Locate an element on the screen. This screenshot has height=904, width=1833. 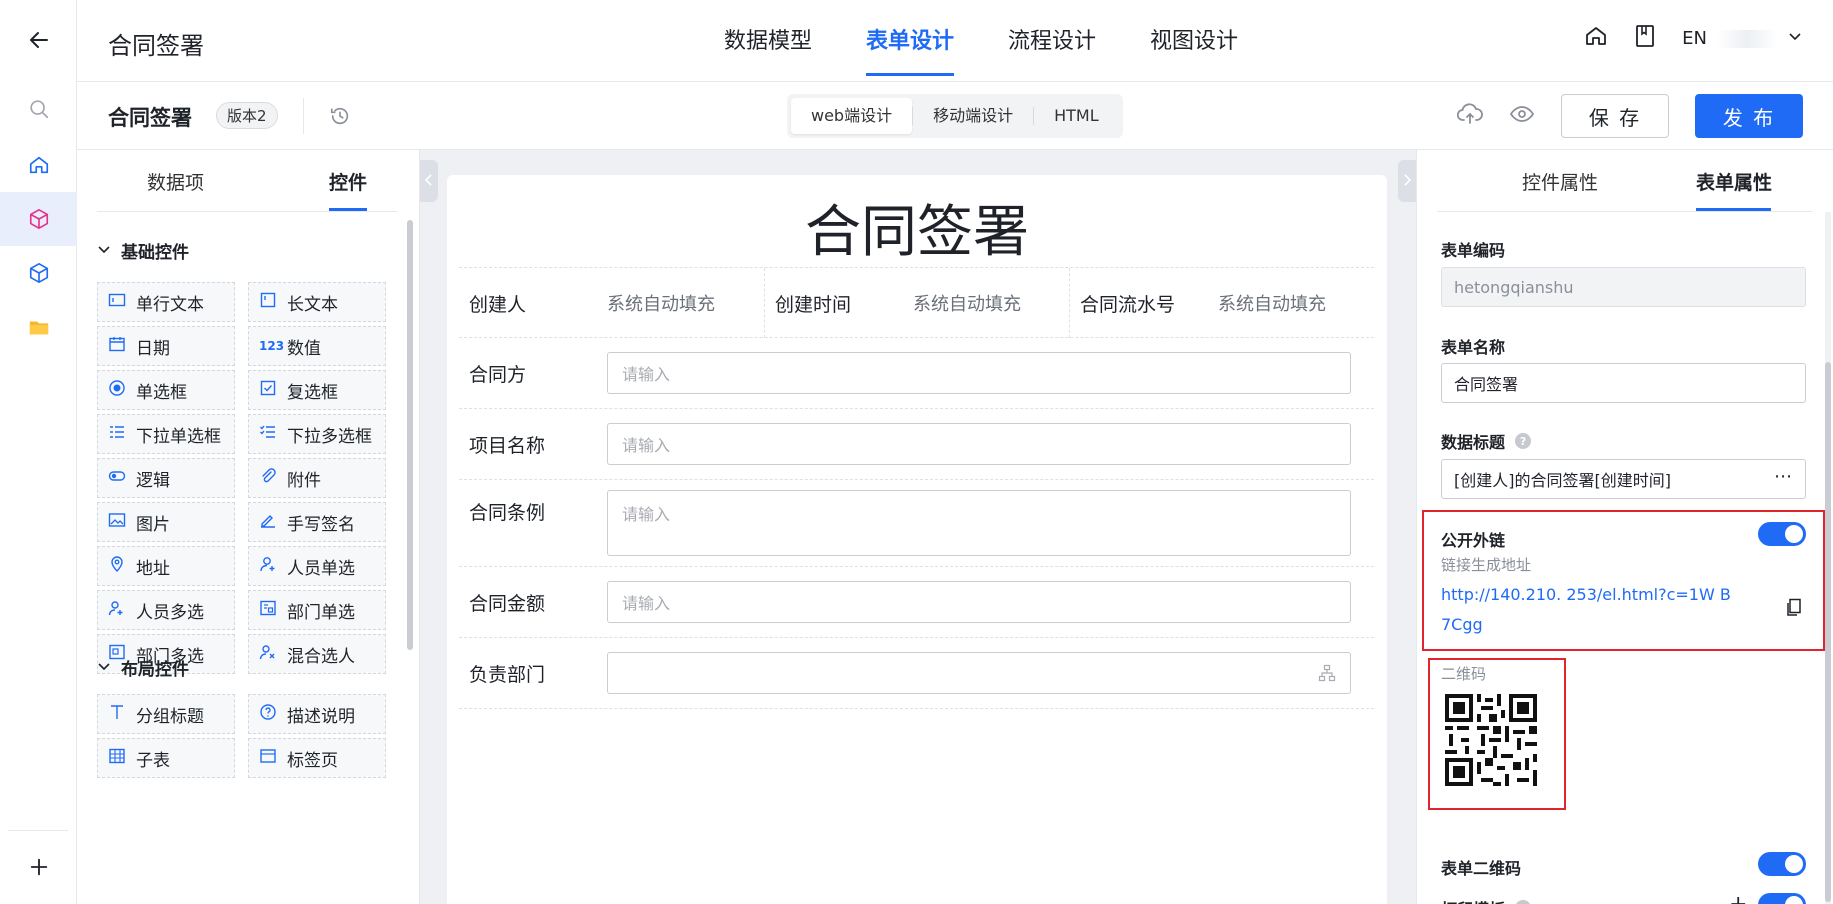
version-badge: 版本2 is located at coordinates (247, 115).